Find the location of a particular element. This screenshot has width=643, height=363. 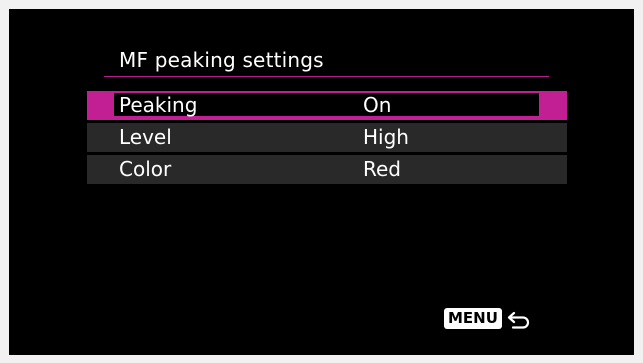

setting-value: Red is located at coordinates (382, 169).